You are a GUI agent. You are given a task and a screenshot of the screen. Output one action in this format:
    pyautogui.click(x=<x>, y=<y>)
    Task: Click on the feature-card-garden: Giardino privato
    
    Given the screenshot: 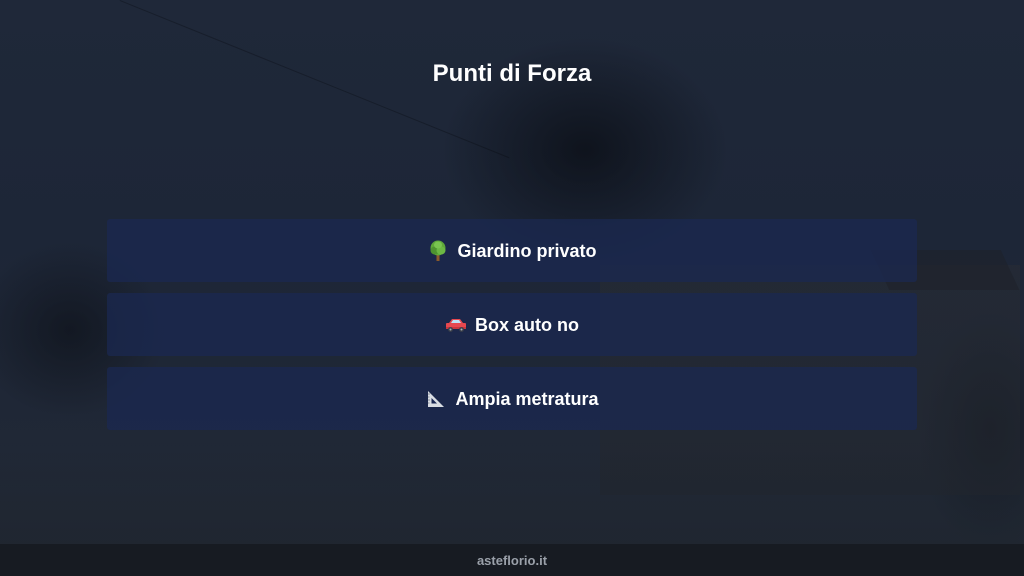 What is the action you would take?
    pyautogui.click(x=512, y=250)
    